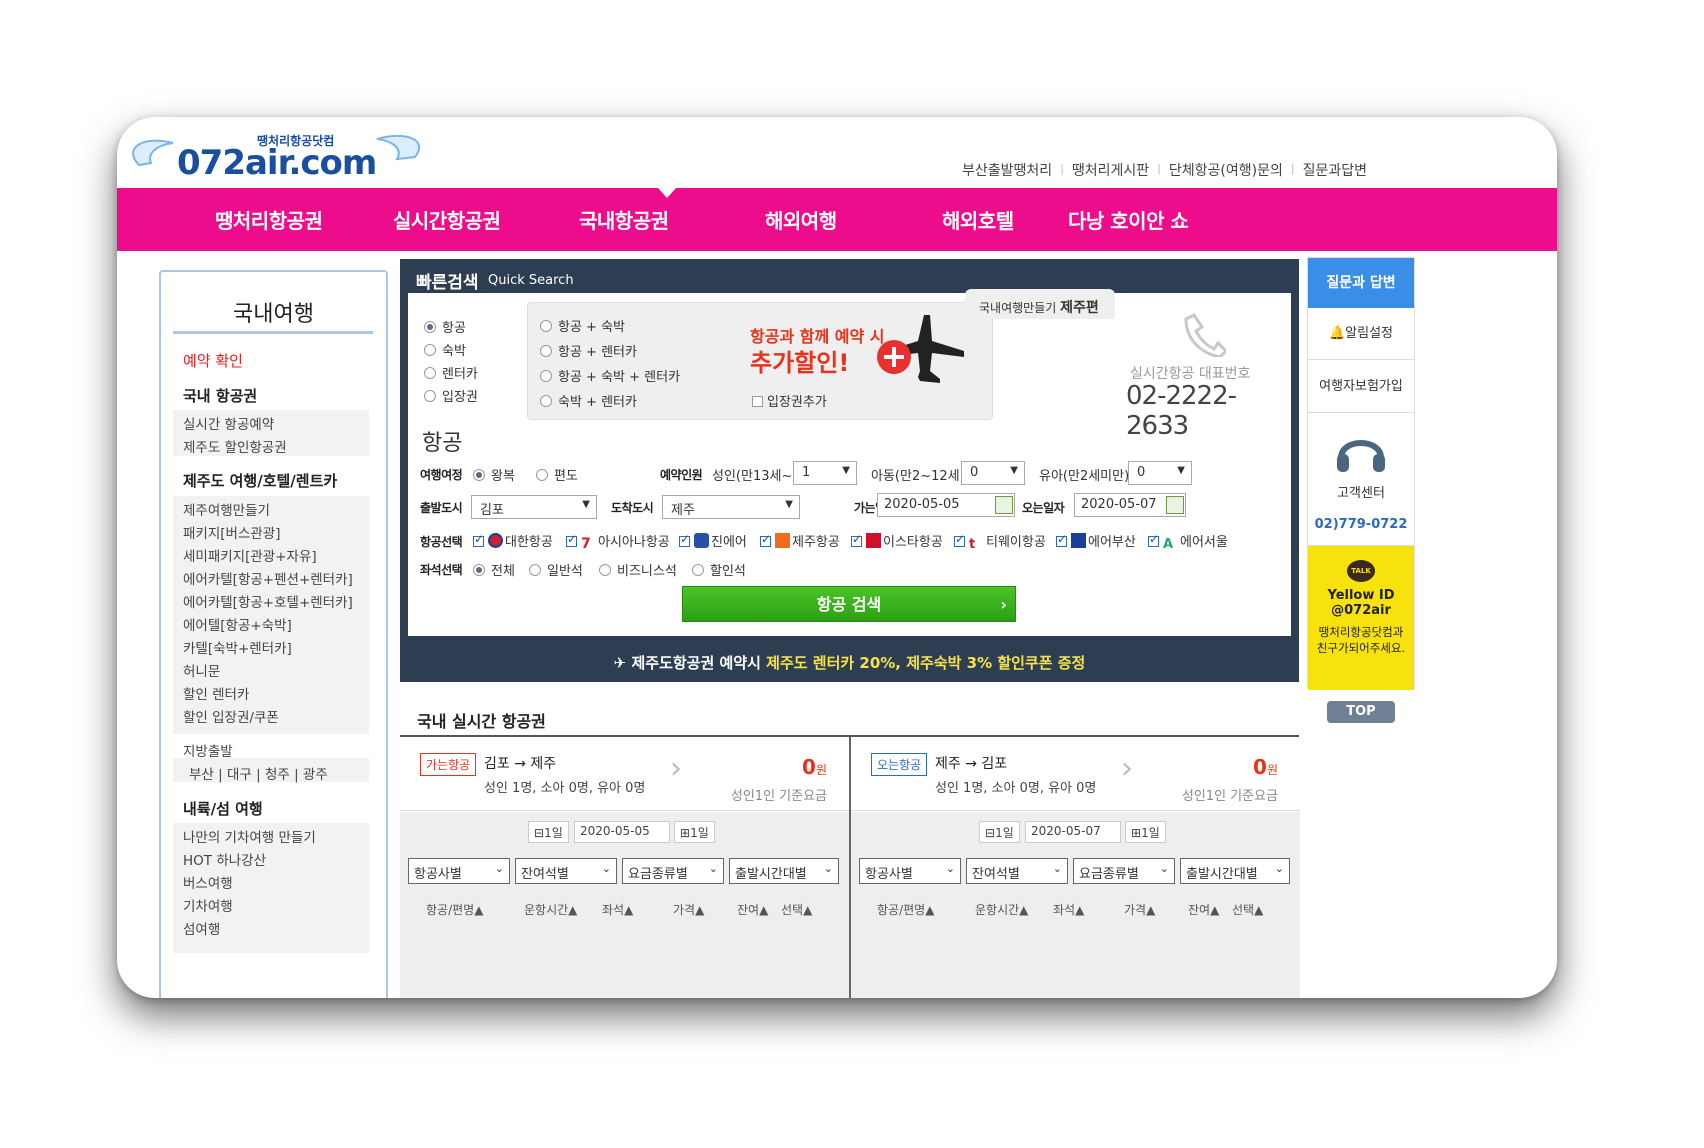 Image resolution: width=1704 pixels, height=1148 pixels. What do you see at coordinates (1007, 170) in the screenshot?
I see `top-link-busan: 부산출발땡처리` at bounding box center [1007, 170].